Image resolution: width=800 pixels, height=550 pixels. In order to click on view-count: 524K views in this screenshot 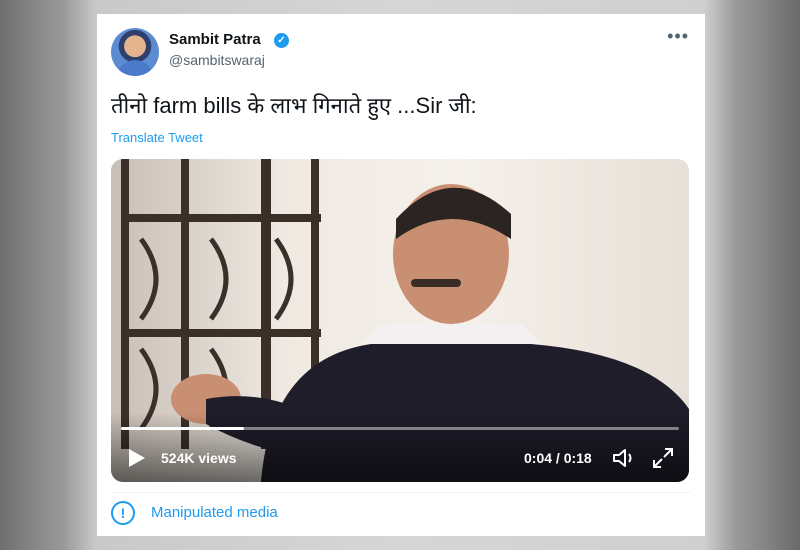, I will do `click(199, 458)`.